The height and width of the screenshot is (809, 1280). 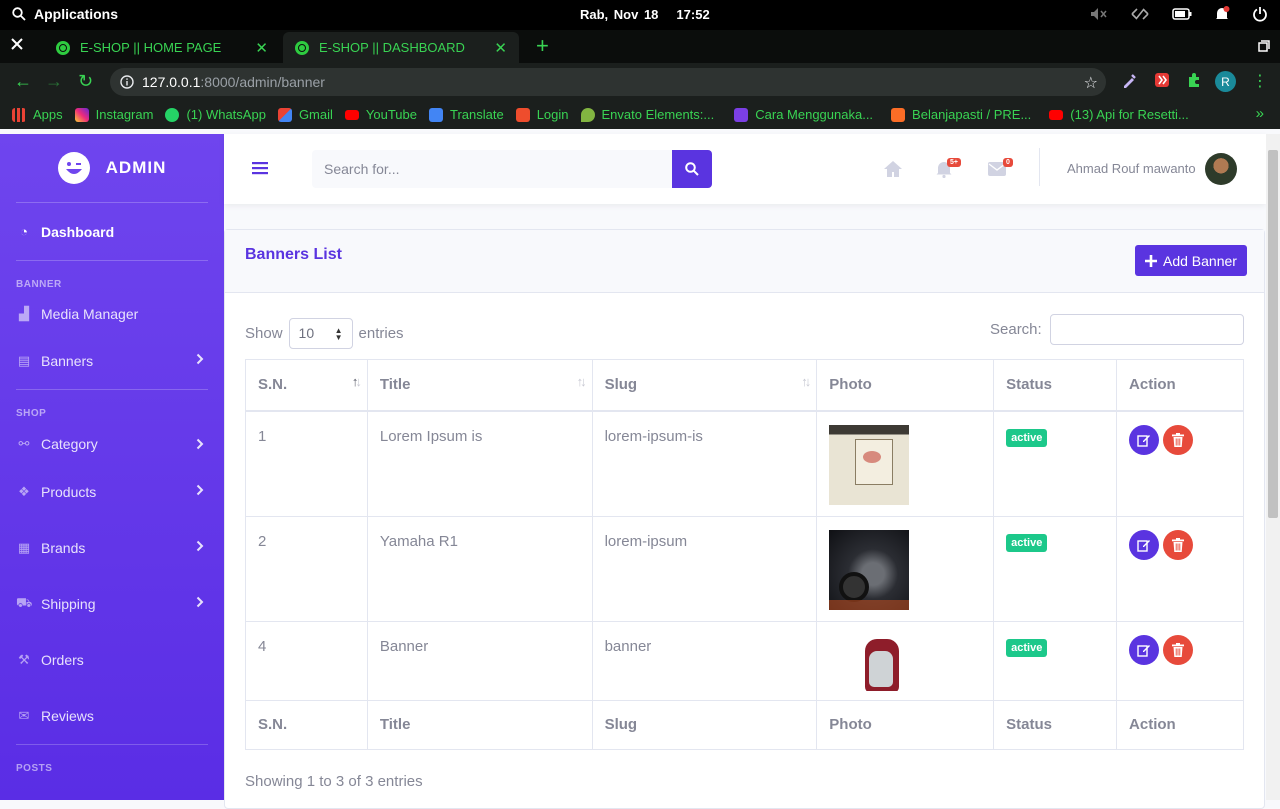 What do you see at coordinates (1131, 168) in the screenshot?
I see `user-name: Ahmad Rouf mawanto` at bounding box center [1131, 168].